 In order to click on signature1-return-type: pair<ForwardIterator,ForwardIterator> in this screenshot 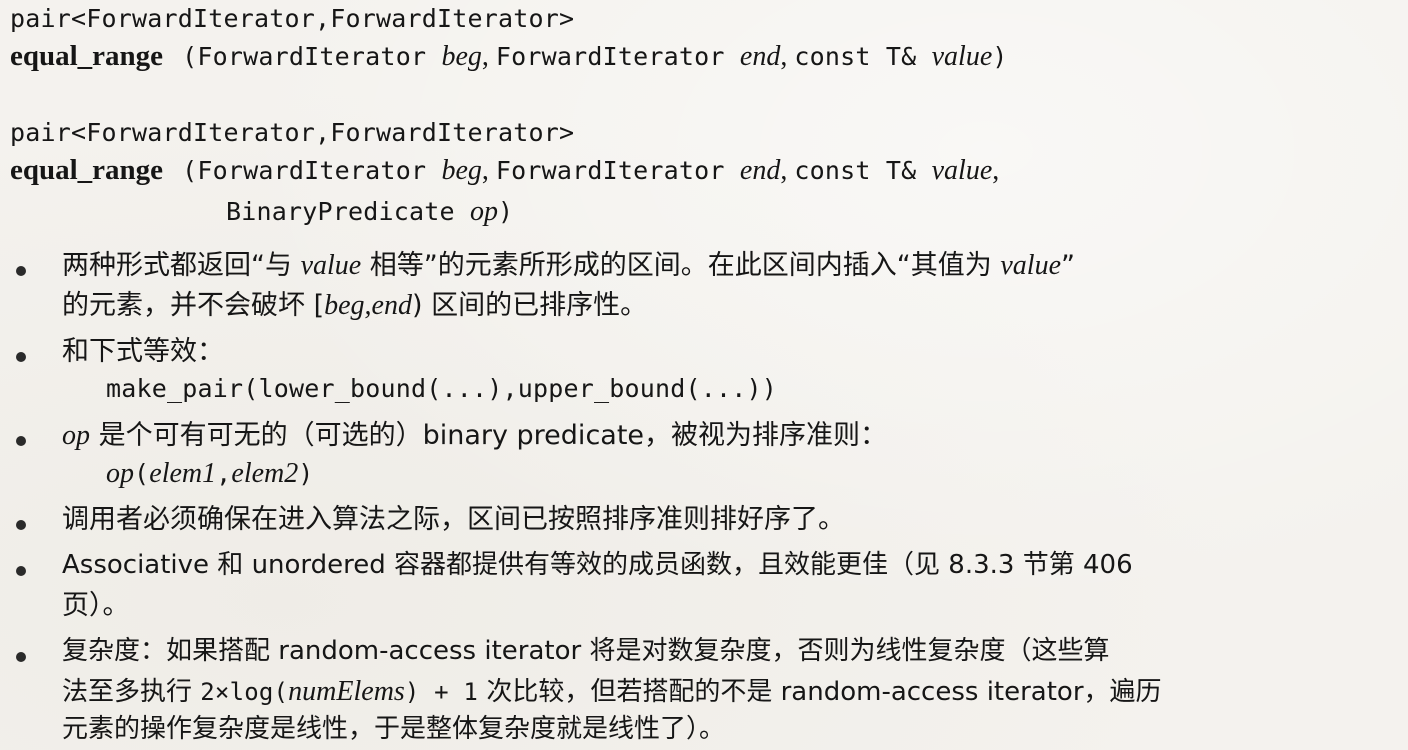, I will do `click(292, 18)`.